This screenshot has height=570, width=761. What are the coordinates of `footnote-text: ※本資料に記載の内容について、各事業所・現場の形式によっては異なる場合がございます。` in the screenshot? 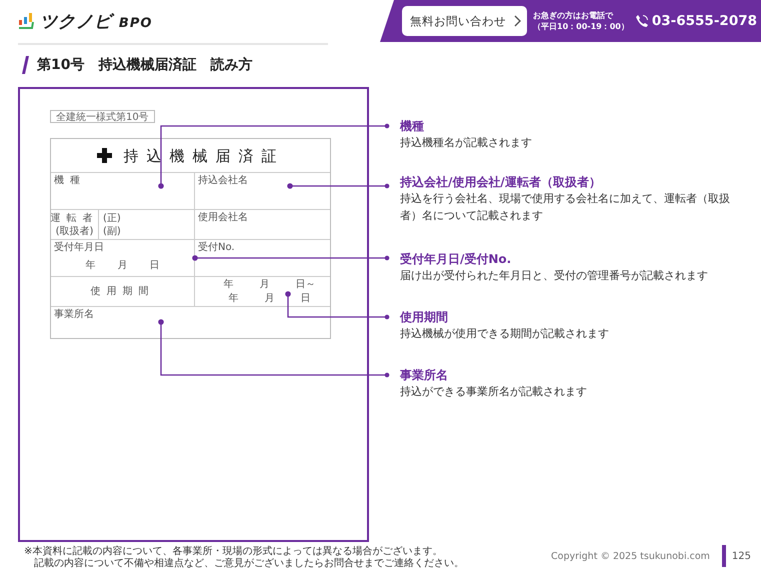 It's located at (234, 552).